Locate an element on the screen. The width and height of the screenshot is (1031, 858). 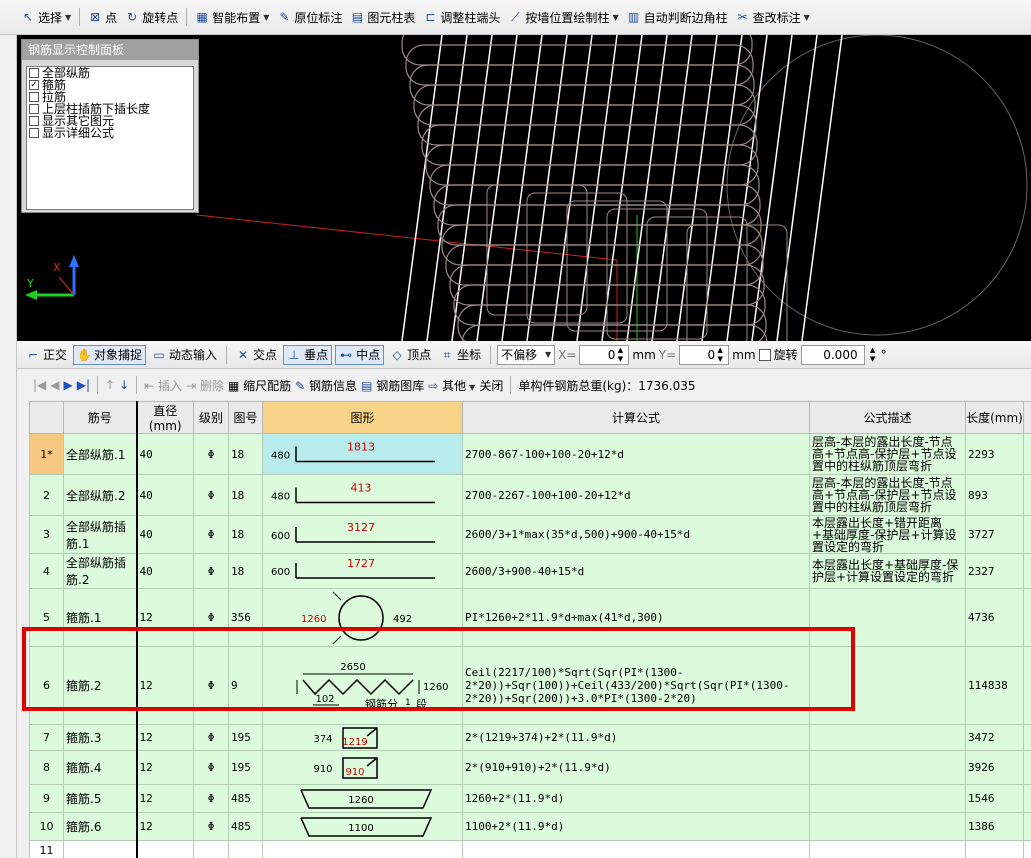
ortho-toggle: ⌐ 正交 is located at coordinates (46, 355).